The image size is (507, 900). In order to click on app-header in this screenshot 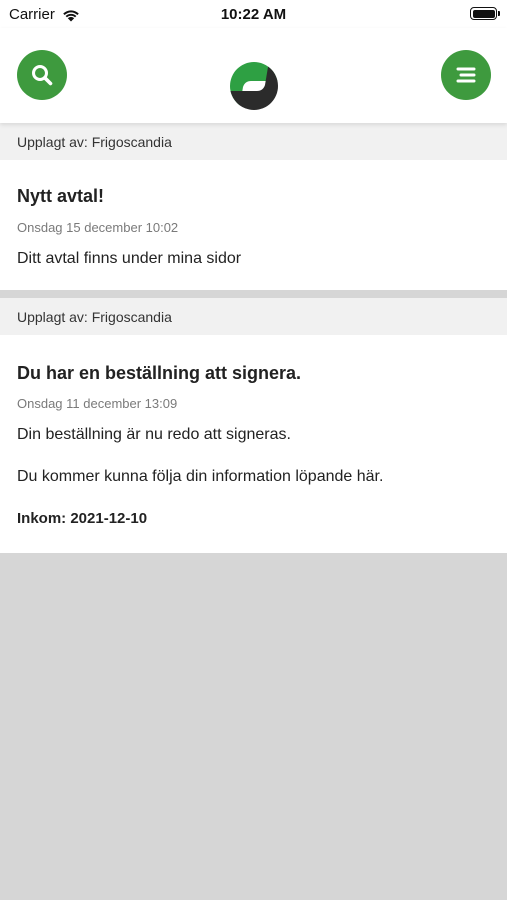, I will do `click(253, 75)`.